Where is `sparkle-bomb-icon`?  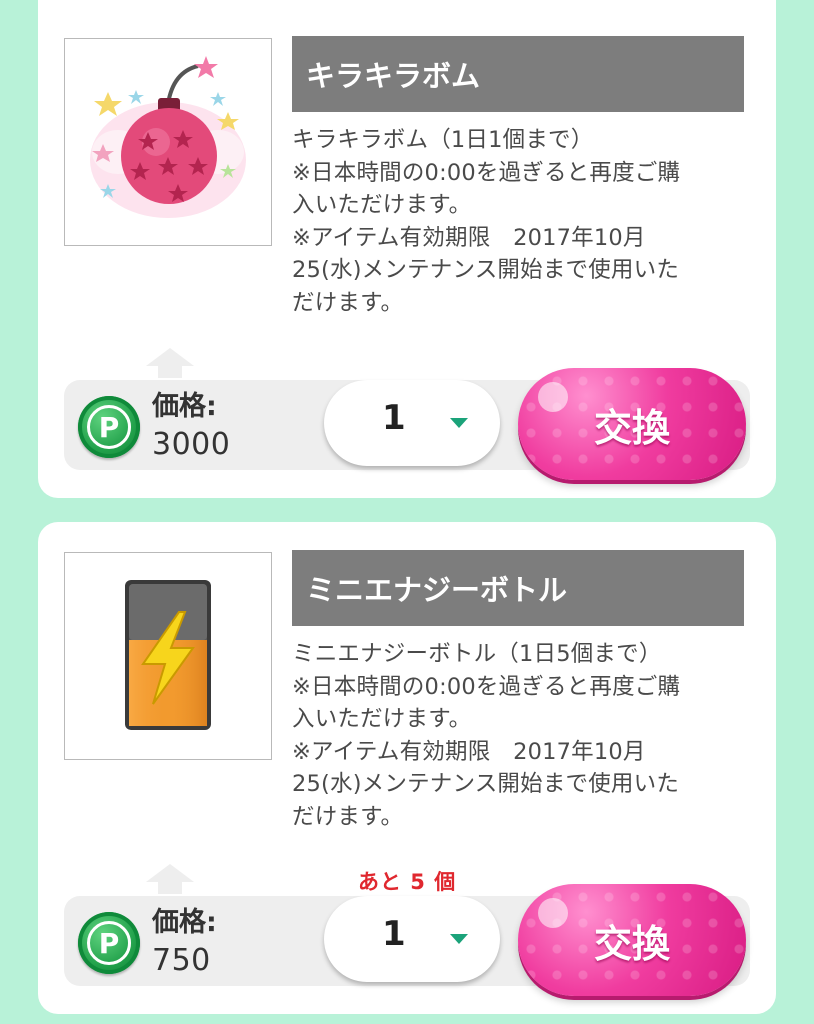 sparkle-bomb-icon is located at coordinates (168, 137).